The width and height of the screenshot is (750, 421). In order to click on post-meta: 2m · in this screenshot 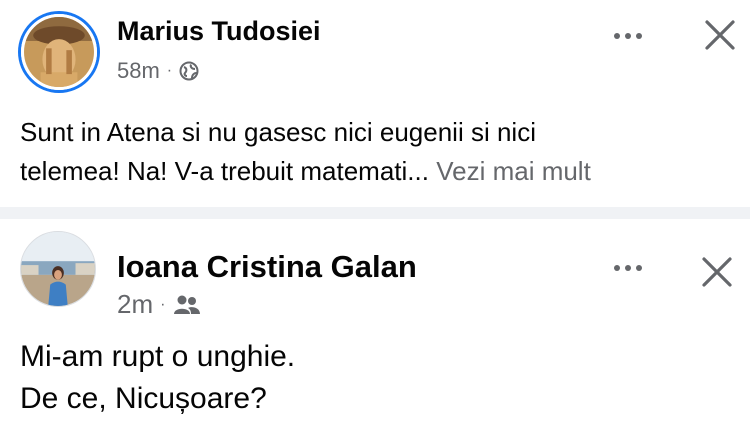, I will do `click(159, 304)`.